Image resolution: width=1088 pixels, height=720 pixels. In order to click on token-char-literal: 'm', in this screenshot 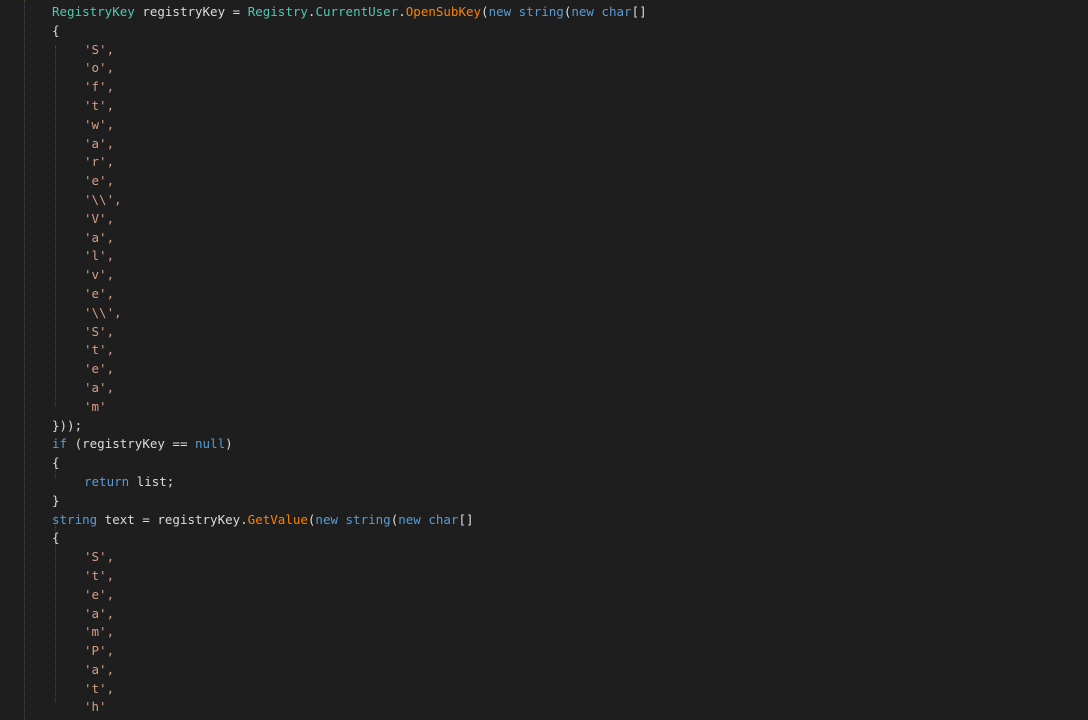, I will do `click(99, 632)`.